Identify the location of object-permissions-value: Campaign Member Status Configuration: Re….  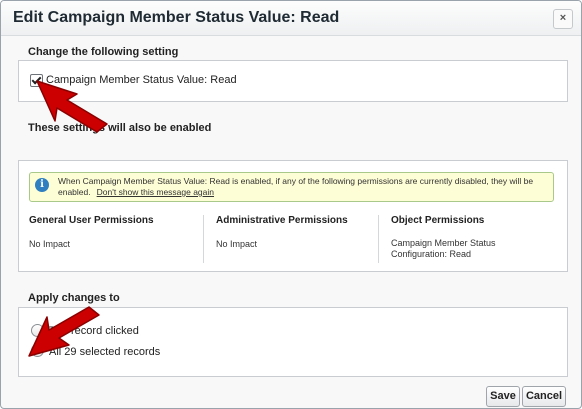
(443, 248).